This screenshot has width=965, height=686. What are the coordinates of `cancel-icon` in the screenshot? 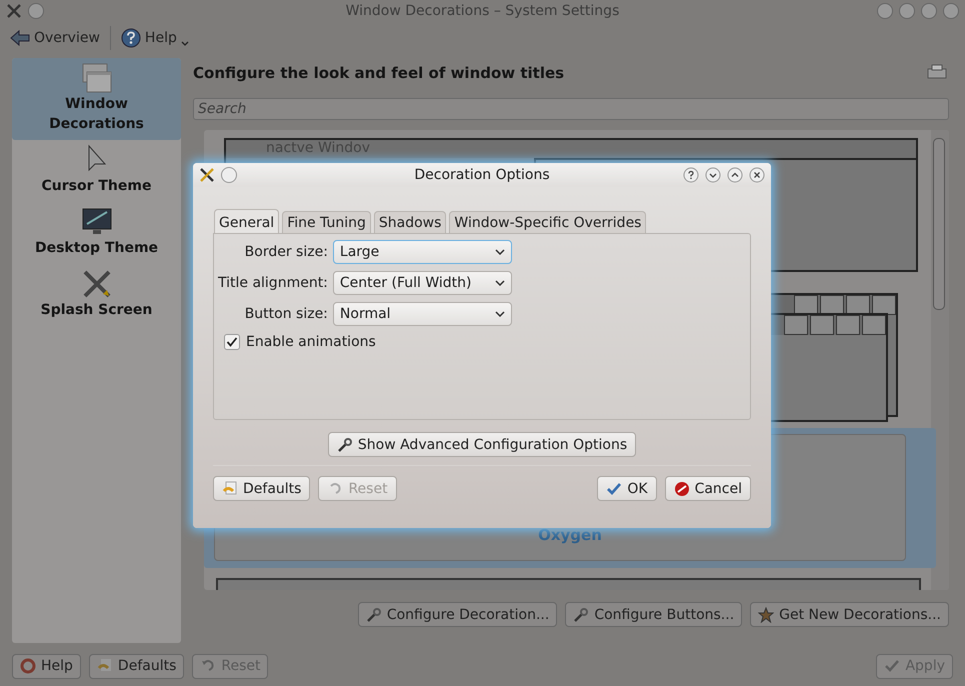 It's located at (682, 488).